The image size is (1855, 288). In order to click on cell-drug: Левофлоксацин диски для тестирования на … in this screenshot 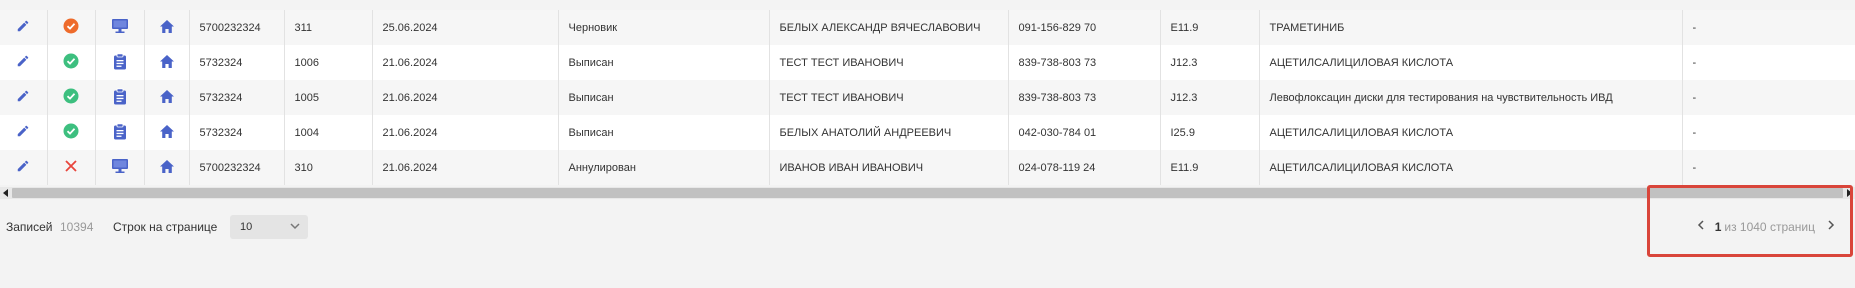, I will do `click(1471, 97)`.